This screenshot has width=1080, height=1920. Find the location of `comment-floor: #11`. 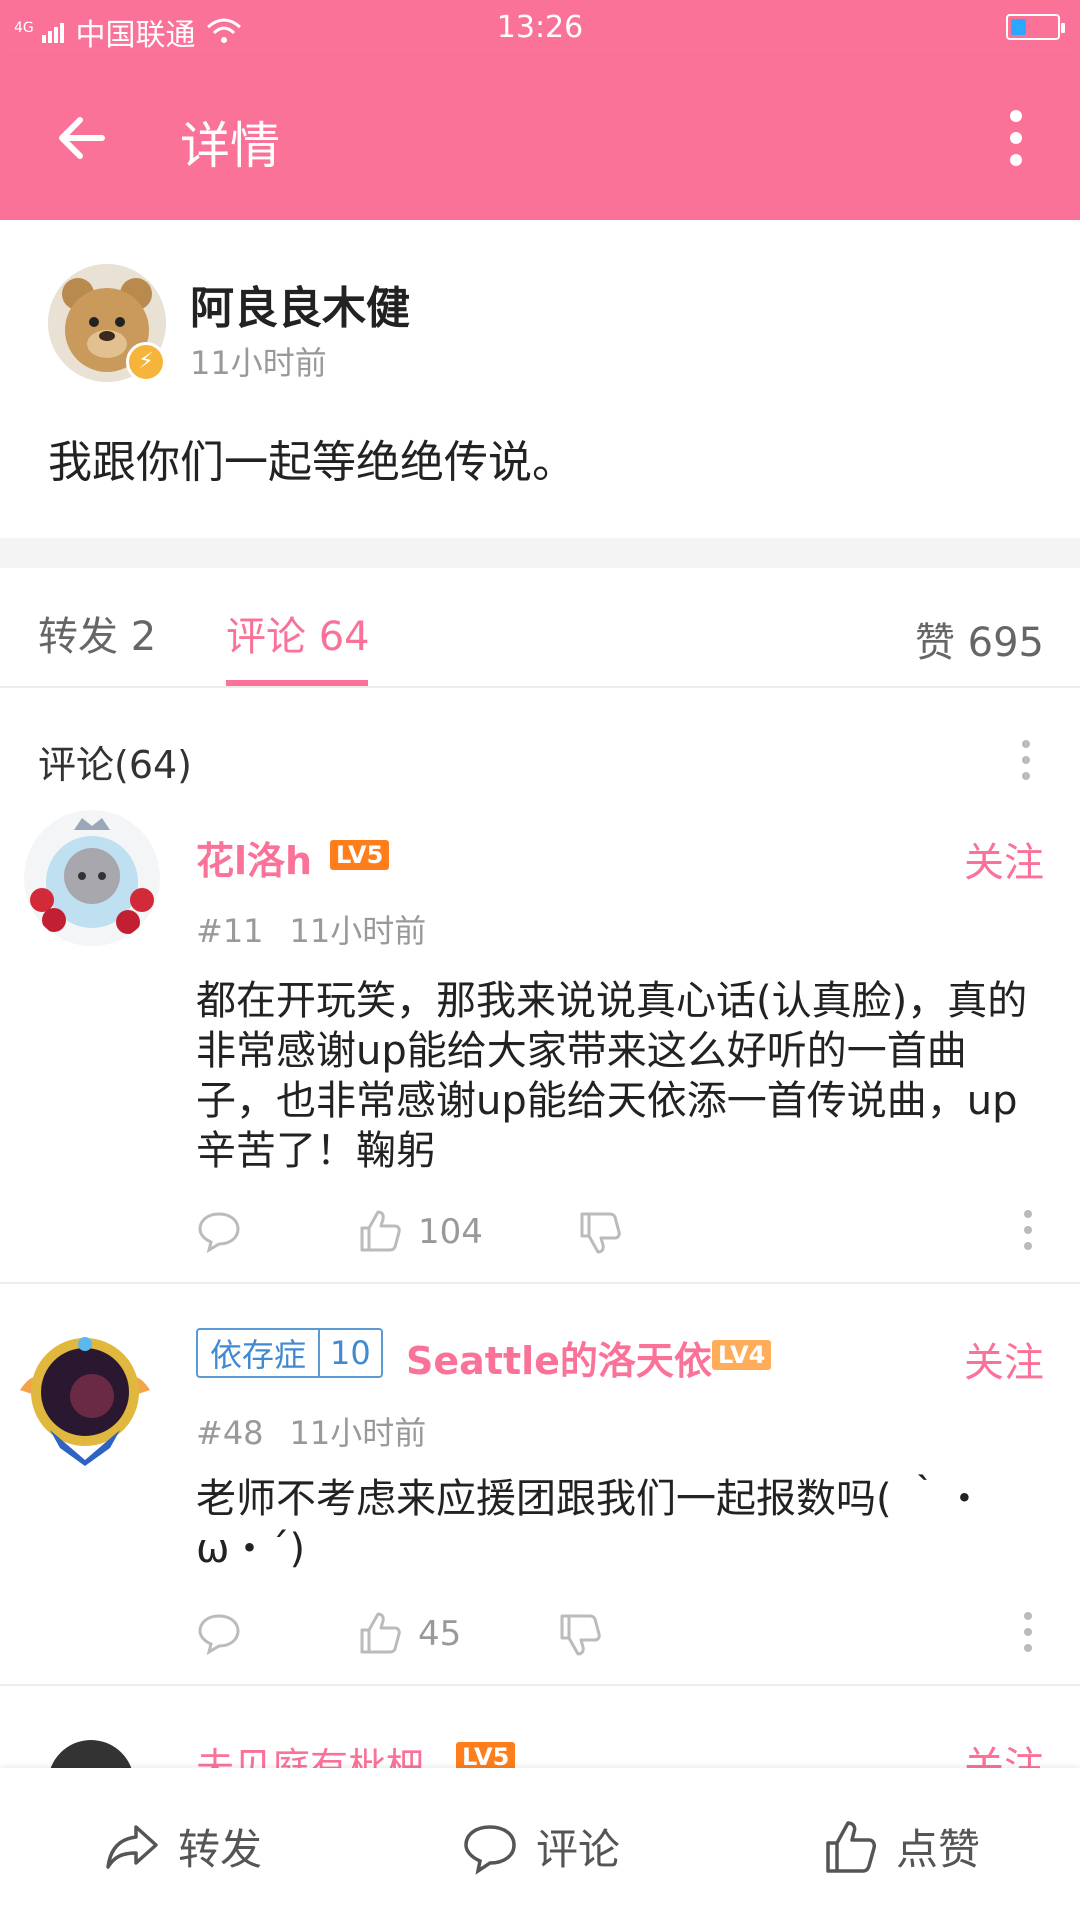

comment-floor: #11 is located at coordinates (230, 931).